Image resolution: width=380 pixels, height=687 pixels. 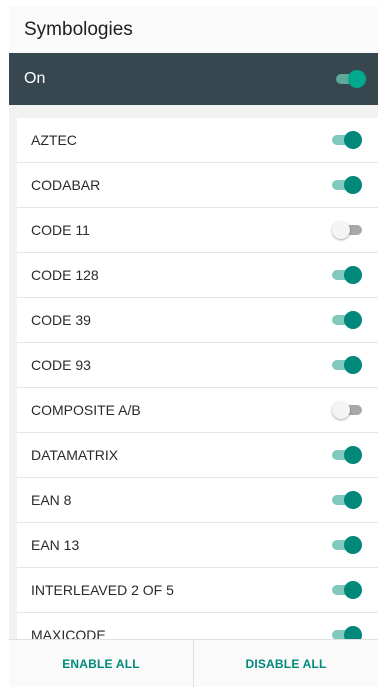 What do you see at coordinates (54, 140) in the screenshot?
I see `symbology-label: AZTEC` at bounding box center [54, 140].